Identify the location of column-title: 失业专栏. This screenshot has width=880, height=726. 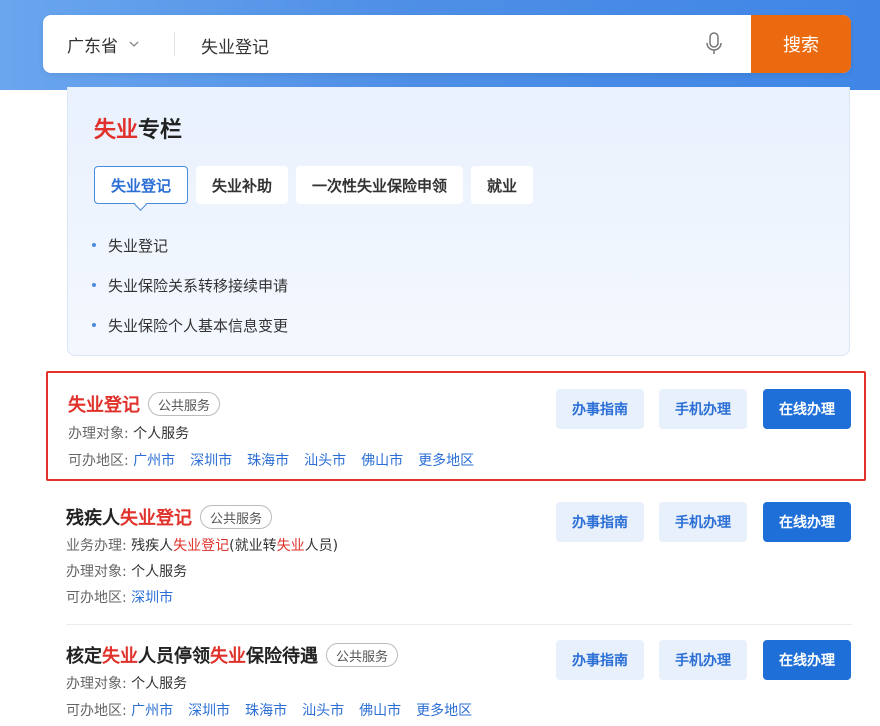
(138, 130).